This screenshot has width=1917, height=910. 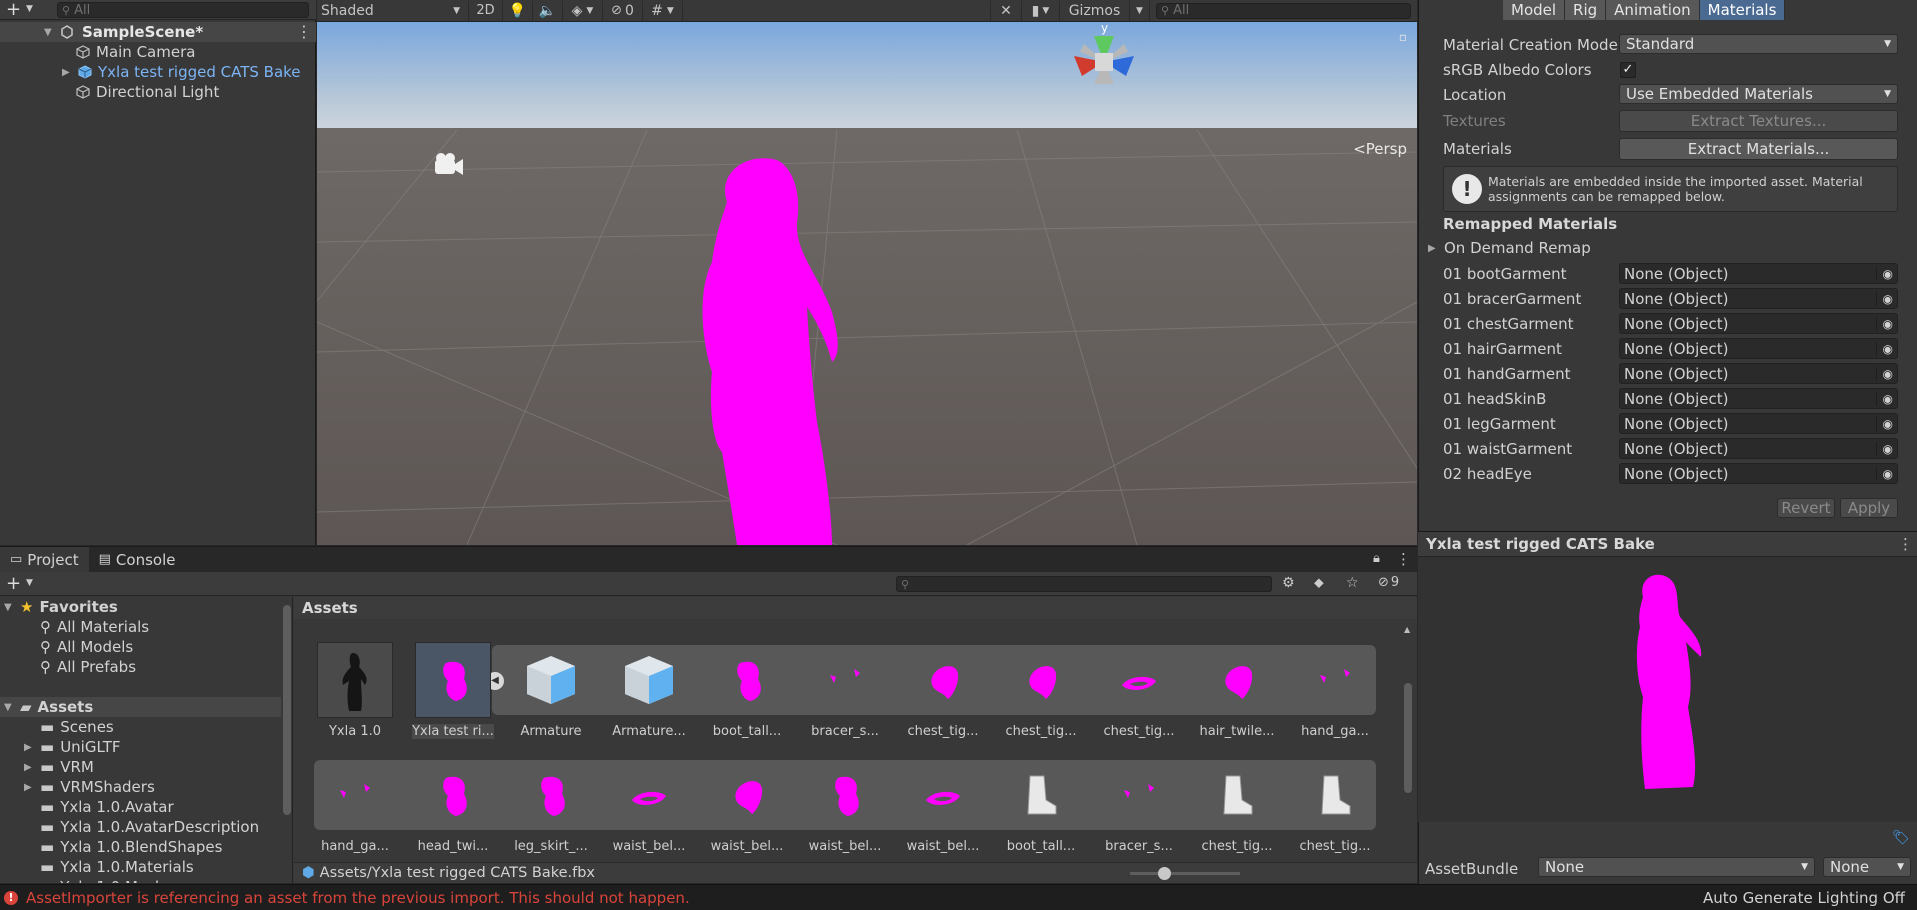 I want to click on favorite-star-icon: ☆, so click(x=1352, y=583).